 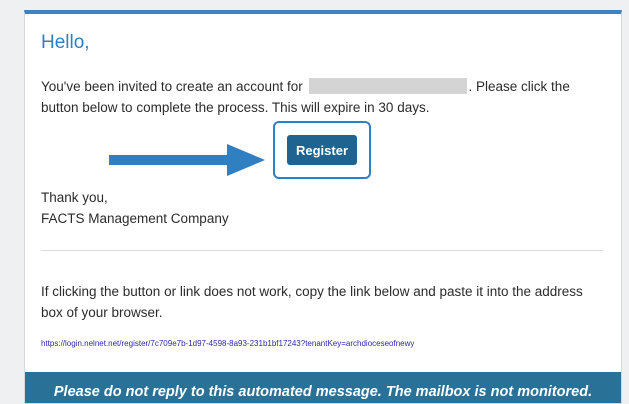 What do you see at coordinates (135, 208) in the screenshot?
I see `closing-block: Thank you, FACTS Management Company` at bounding box center [135, 208].